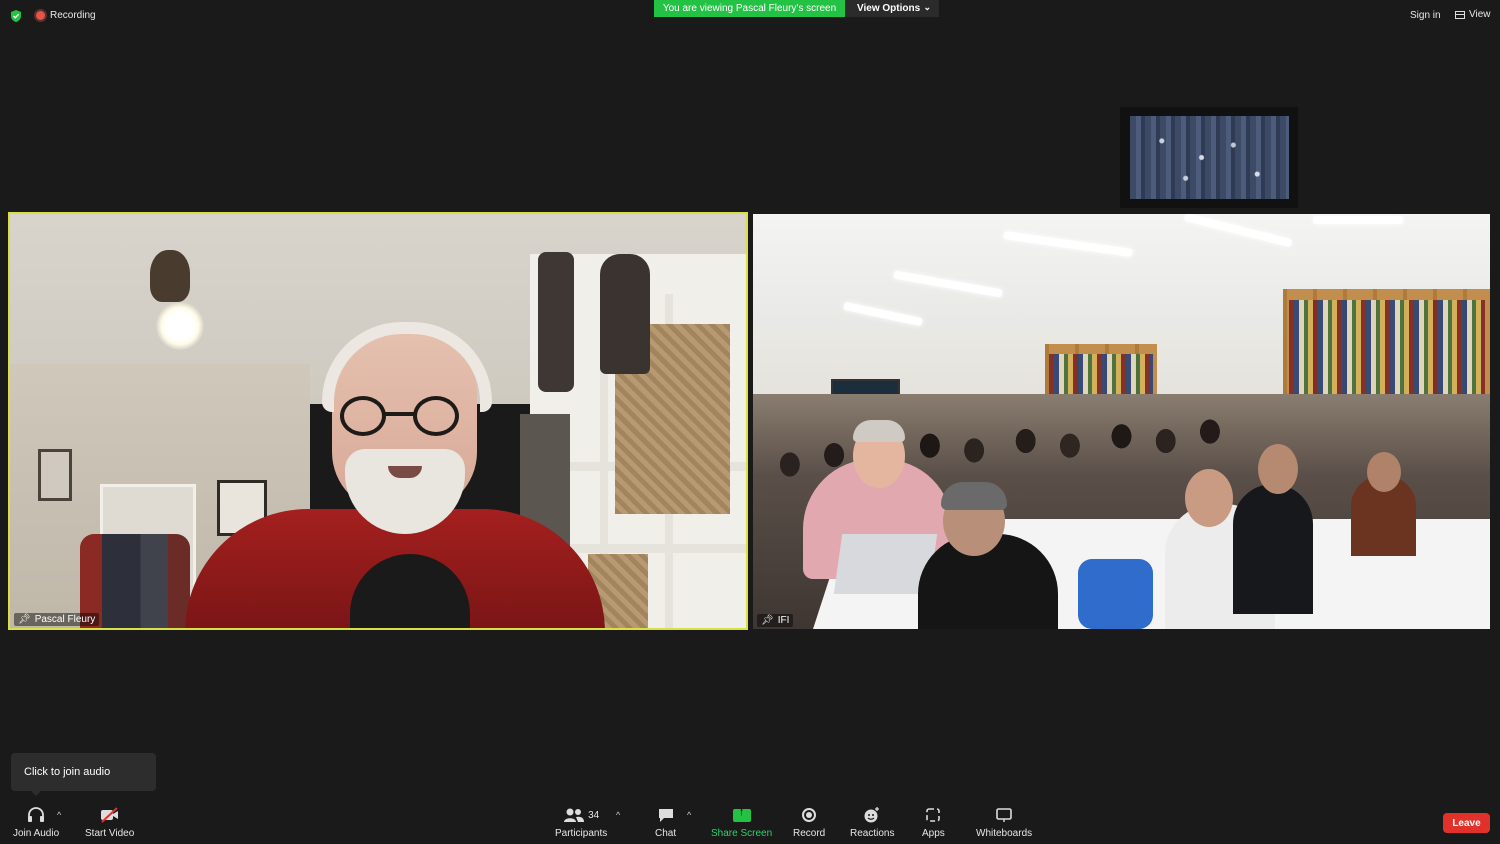 The height and width of the screenshot is (844, 1500). Describe the element at coordinates (783, 620) in the screenshot. I see `participant-name: IFI` at that location.